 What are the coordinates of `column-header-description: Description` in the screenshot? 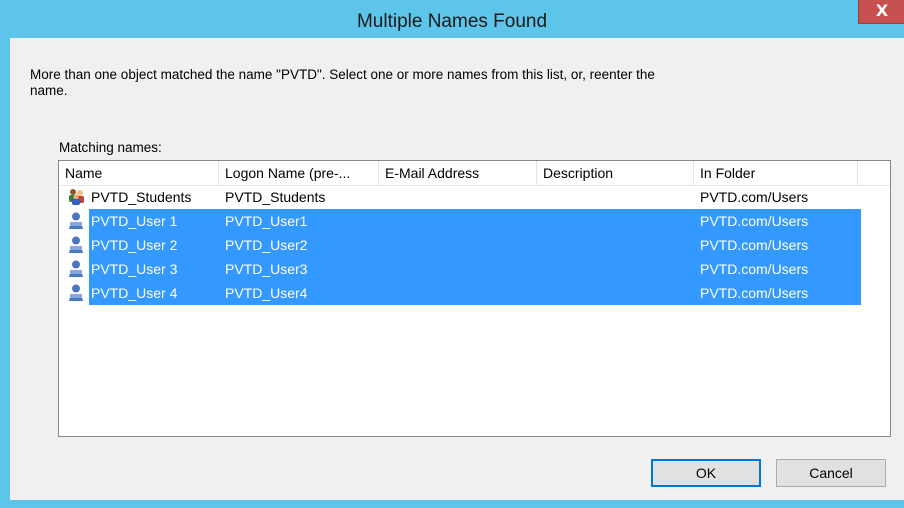 It's located at (615, 173).